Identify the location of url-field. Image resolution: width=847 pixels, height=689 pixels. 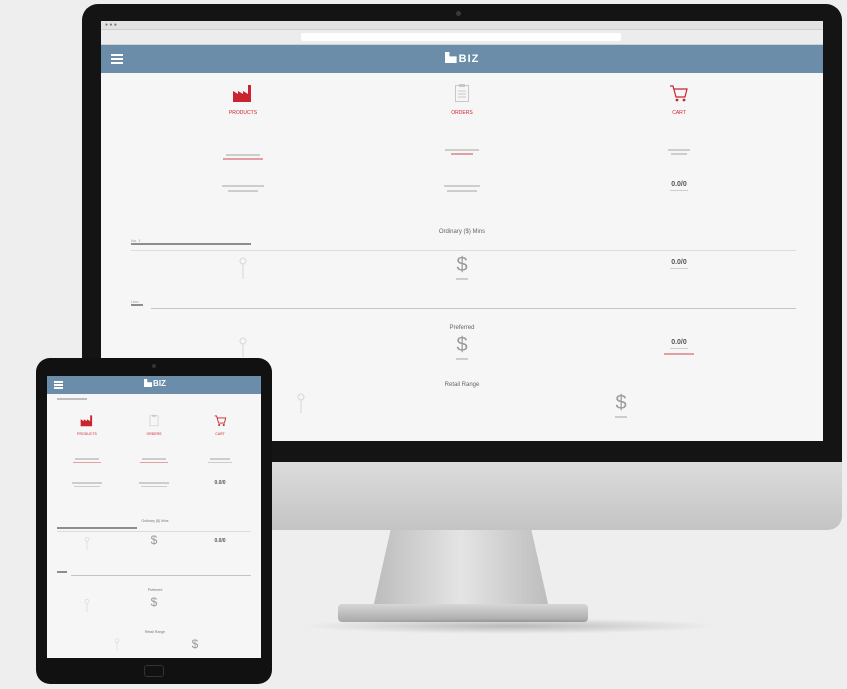
(461, 37).